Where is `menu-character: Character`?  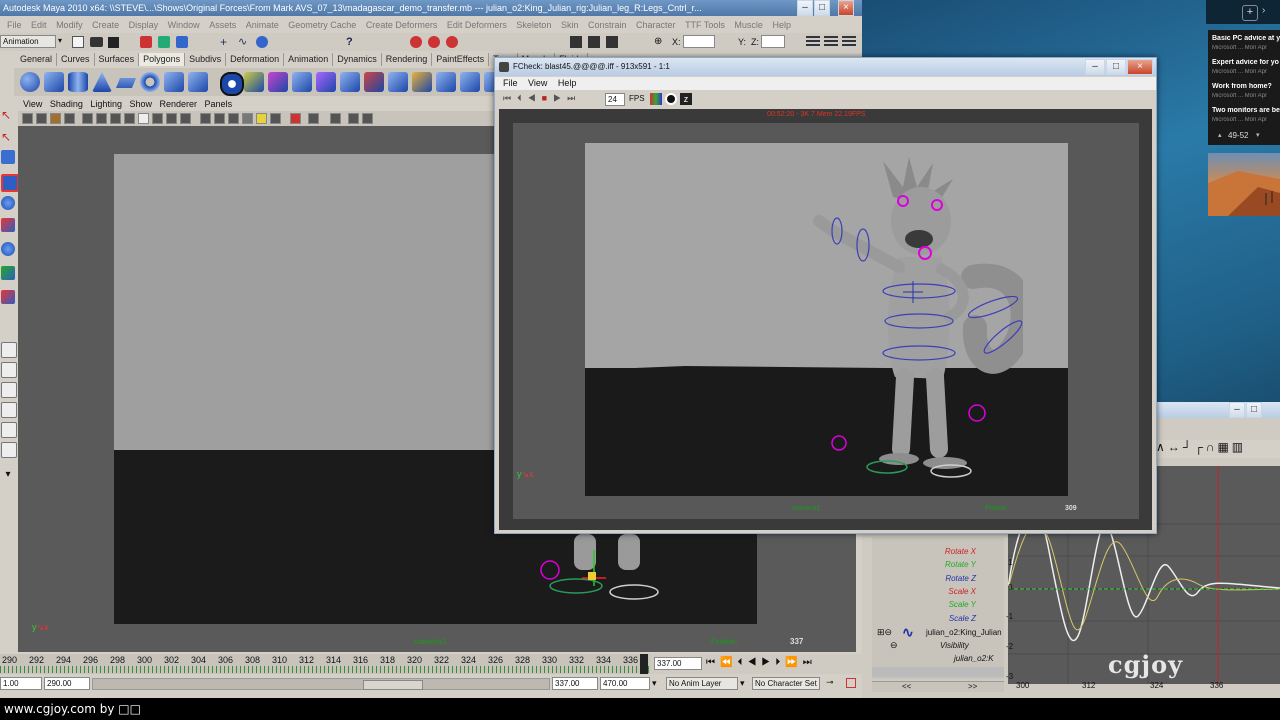
menu-character: Character is located at coordinates (656, 25).